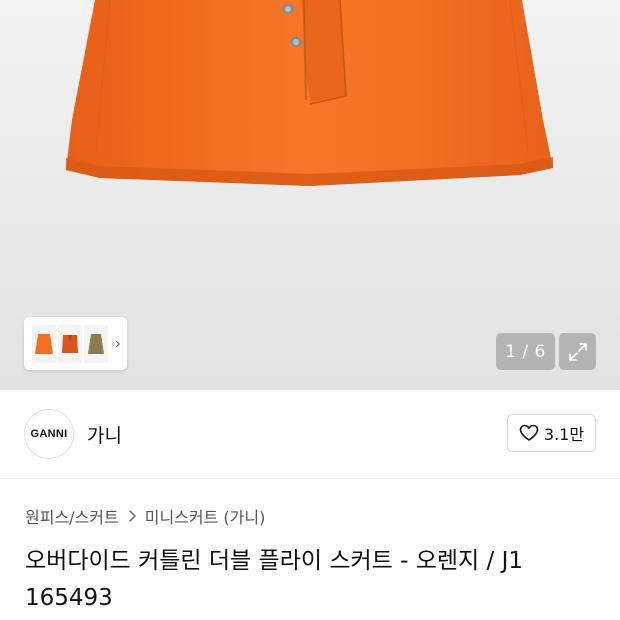 The height and width of the screenshot is (620, 620). What do you see at coordinates (205, 516) in the screenshot?
I see `breadcrumb-subcategory: 미니스커트 (가니)` at bounding box center [205, 516].